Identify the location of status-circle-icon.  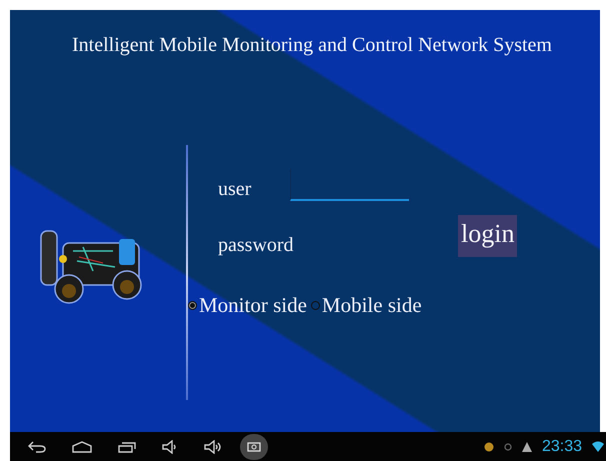
(508, 446).